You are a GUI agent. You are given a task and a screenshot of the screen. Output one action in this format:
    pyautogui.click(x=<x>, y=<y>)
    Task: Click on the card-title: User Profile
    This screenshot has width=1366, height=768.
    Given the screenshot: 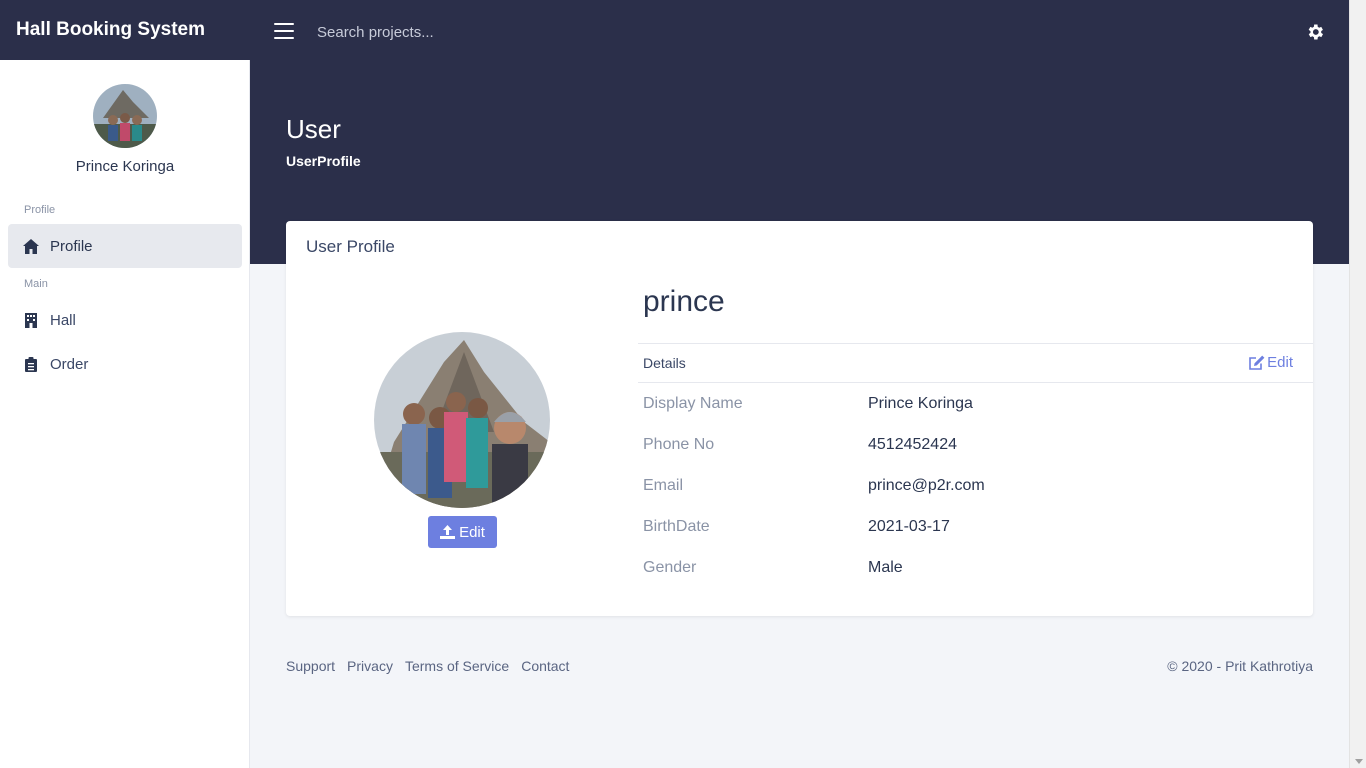 What is the action you would take?
    pyautogui.click(x=350, y=246)
    